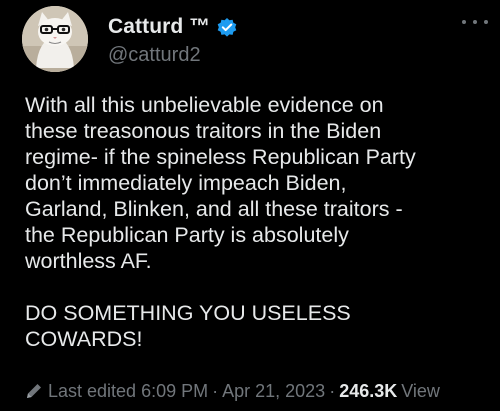 The width and height of the screenshot is (500, 411). I want to click on pencil-icon, so click(34, 391).